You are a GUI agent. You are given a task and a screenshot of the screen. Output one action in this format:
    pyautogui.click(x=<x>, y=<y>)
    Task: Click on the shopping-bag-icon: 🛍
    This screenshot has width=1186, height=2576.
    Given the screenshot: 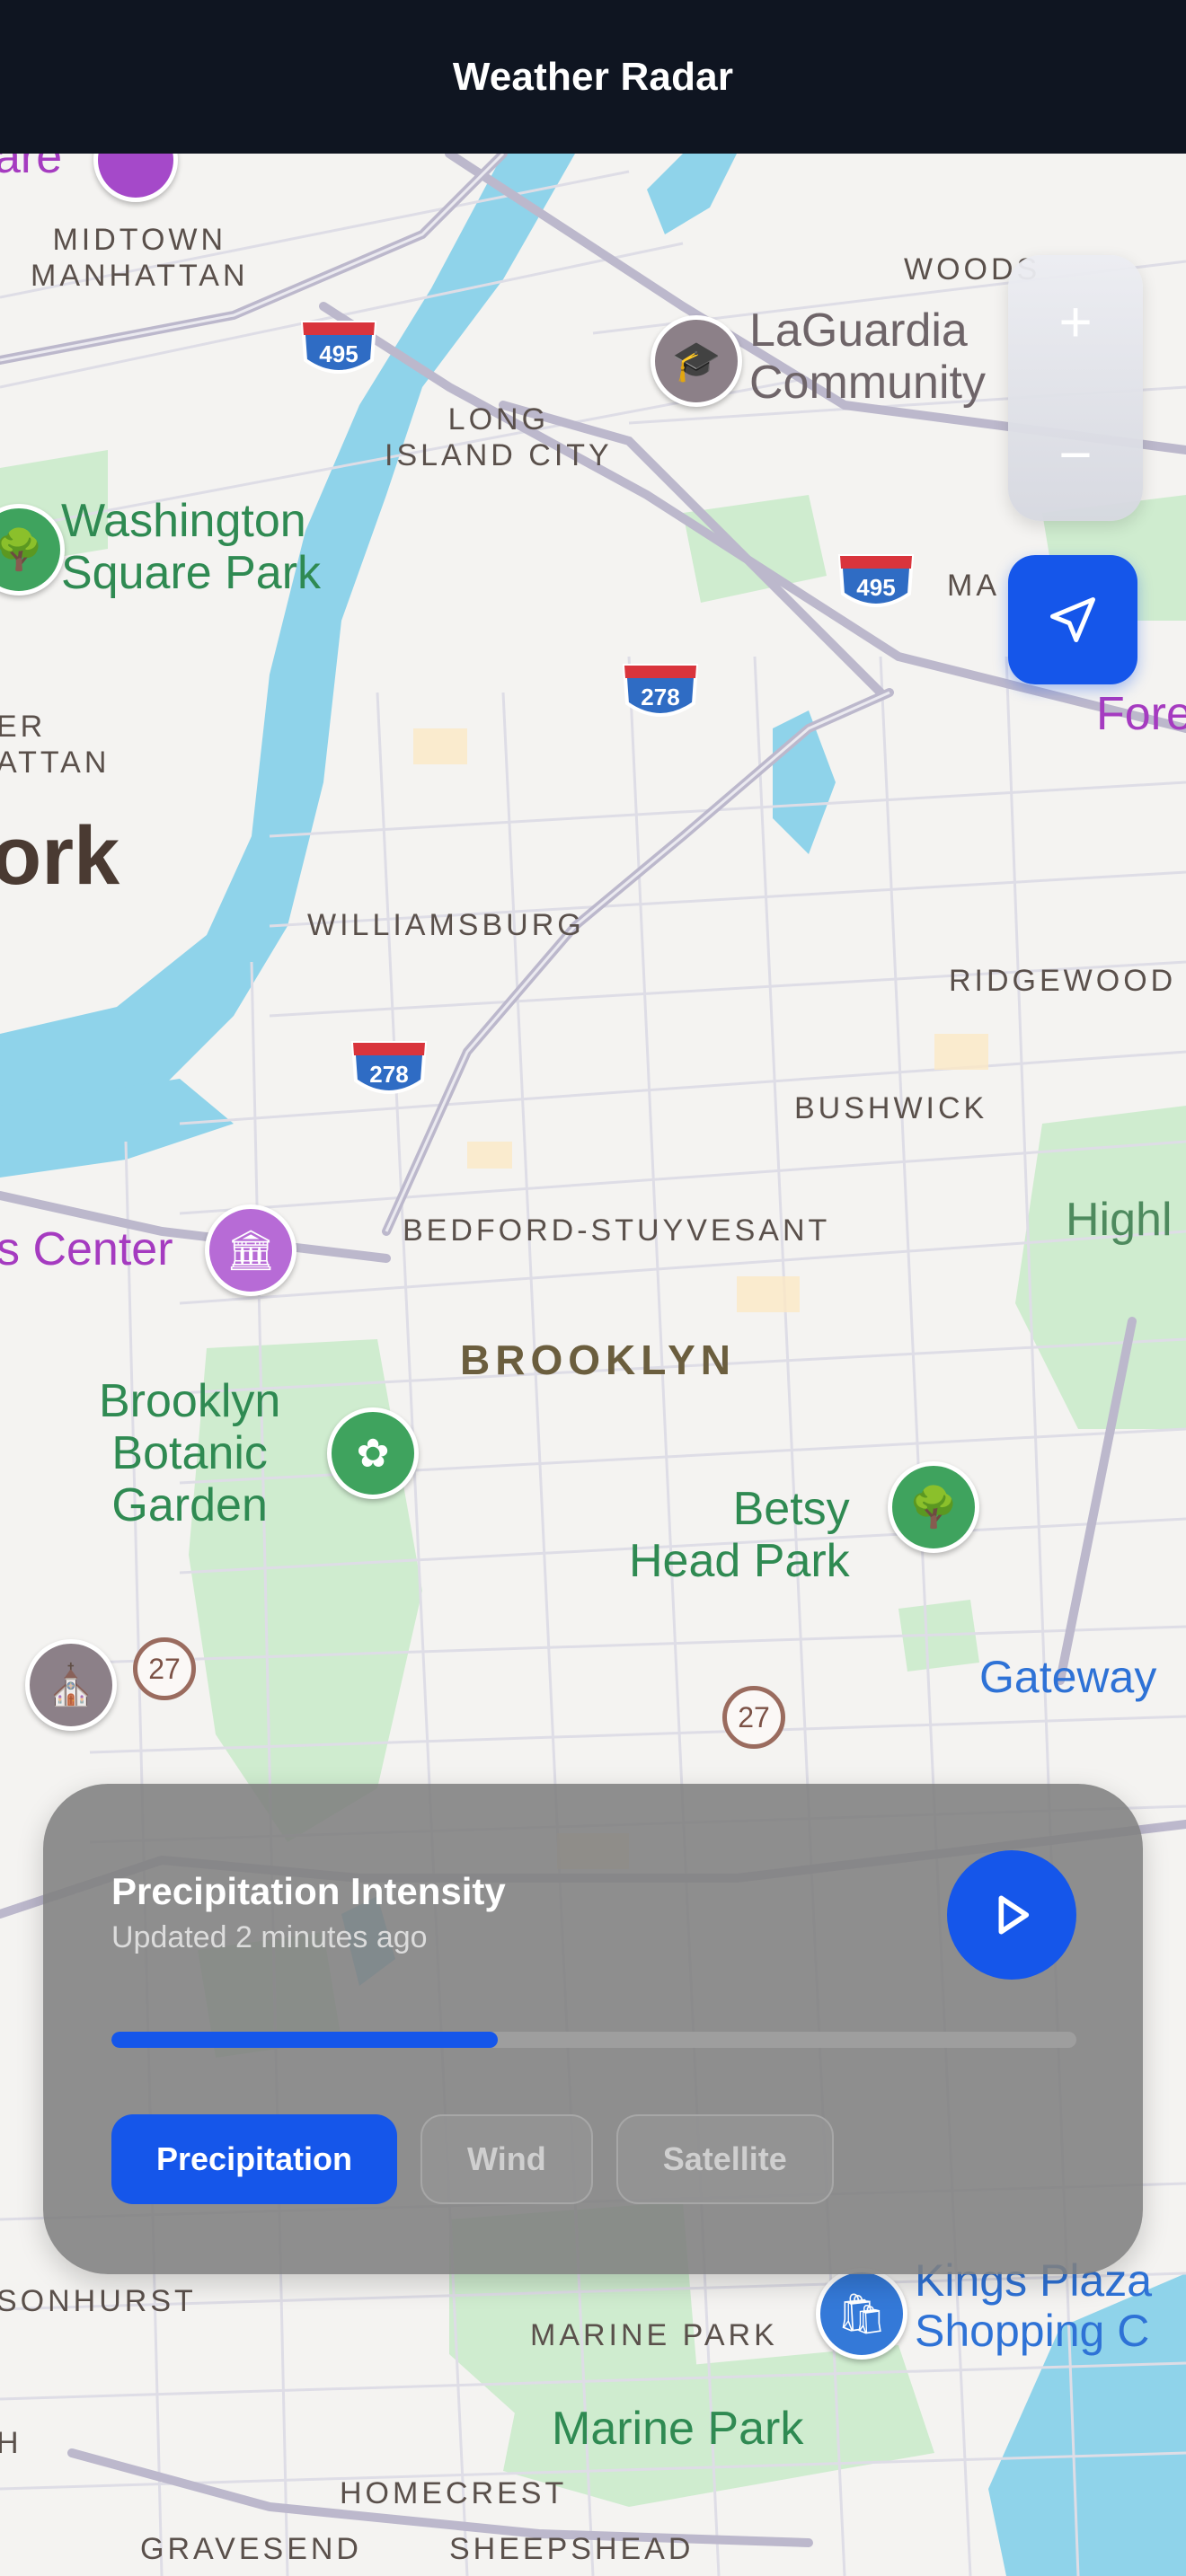 What is the action you would take?
    pyautogui.click(x=861, y=2314)
    